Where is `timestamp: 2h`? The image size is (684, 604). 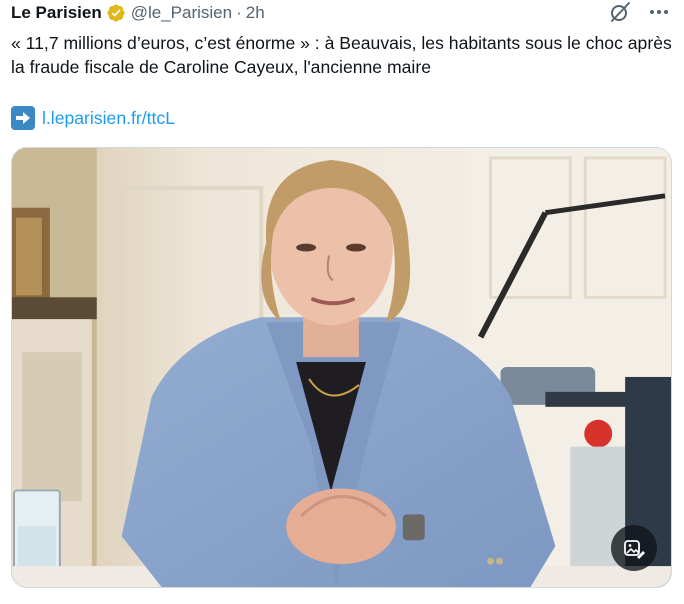
timestamp: 2h is located at coordinates (255, 13).